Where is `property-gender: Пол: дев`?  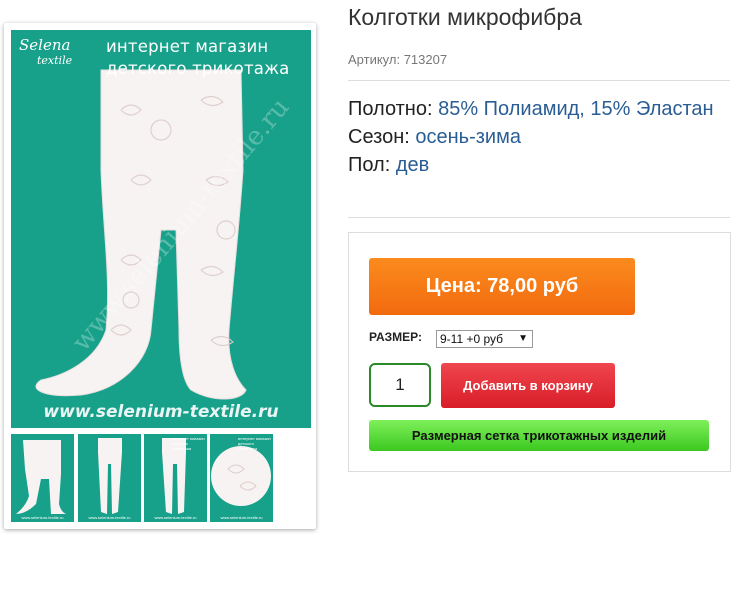
property-gender: Пол: дев is located at coordinates (538, 165).